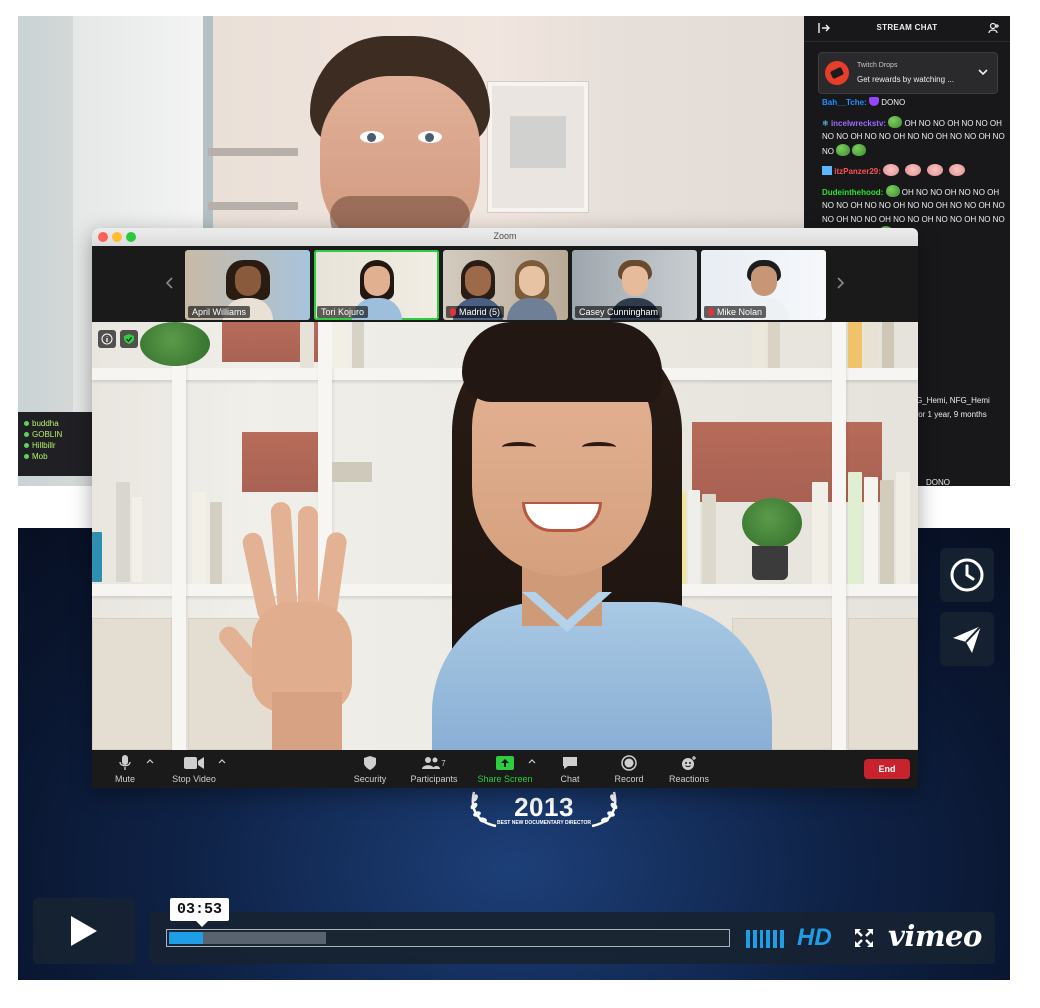 This screenshot has width=1040, height=1008. What do you see at coordinates (983, 72) in the screenshot?
I see `chevron-down-icon` at bounding box center [983, 72].